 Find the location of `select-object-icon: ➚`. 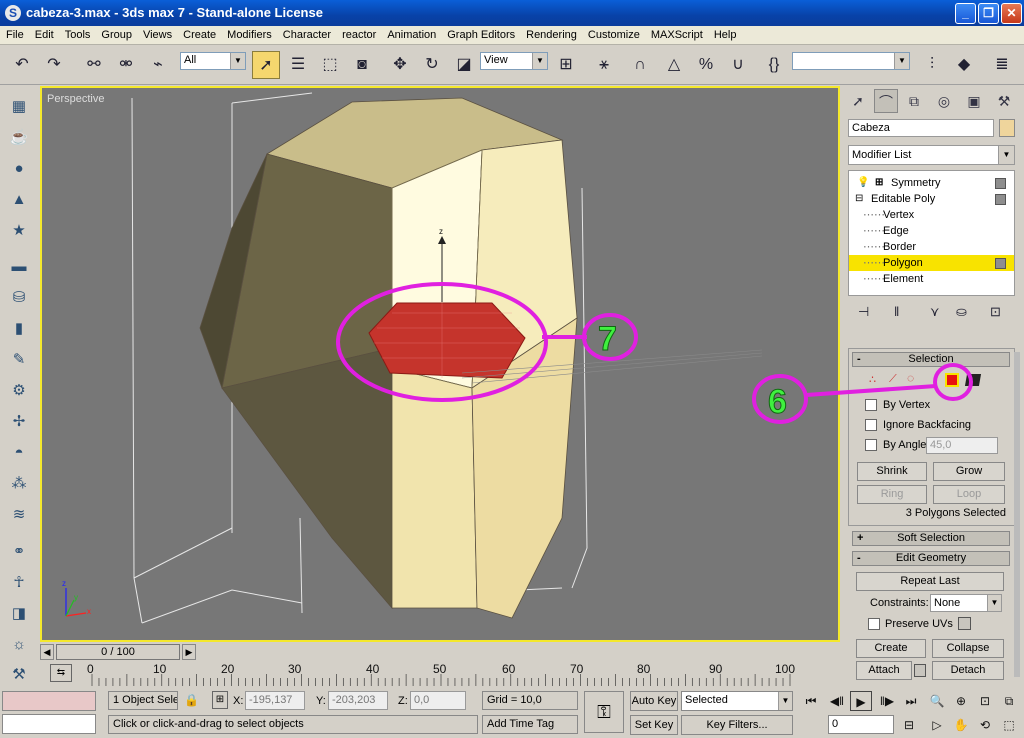

select-object-icon: ➚ is located at coordinates (266, 65).